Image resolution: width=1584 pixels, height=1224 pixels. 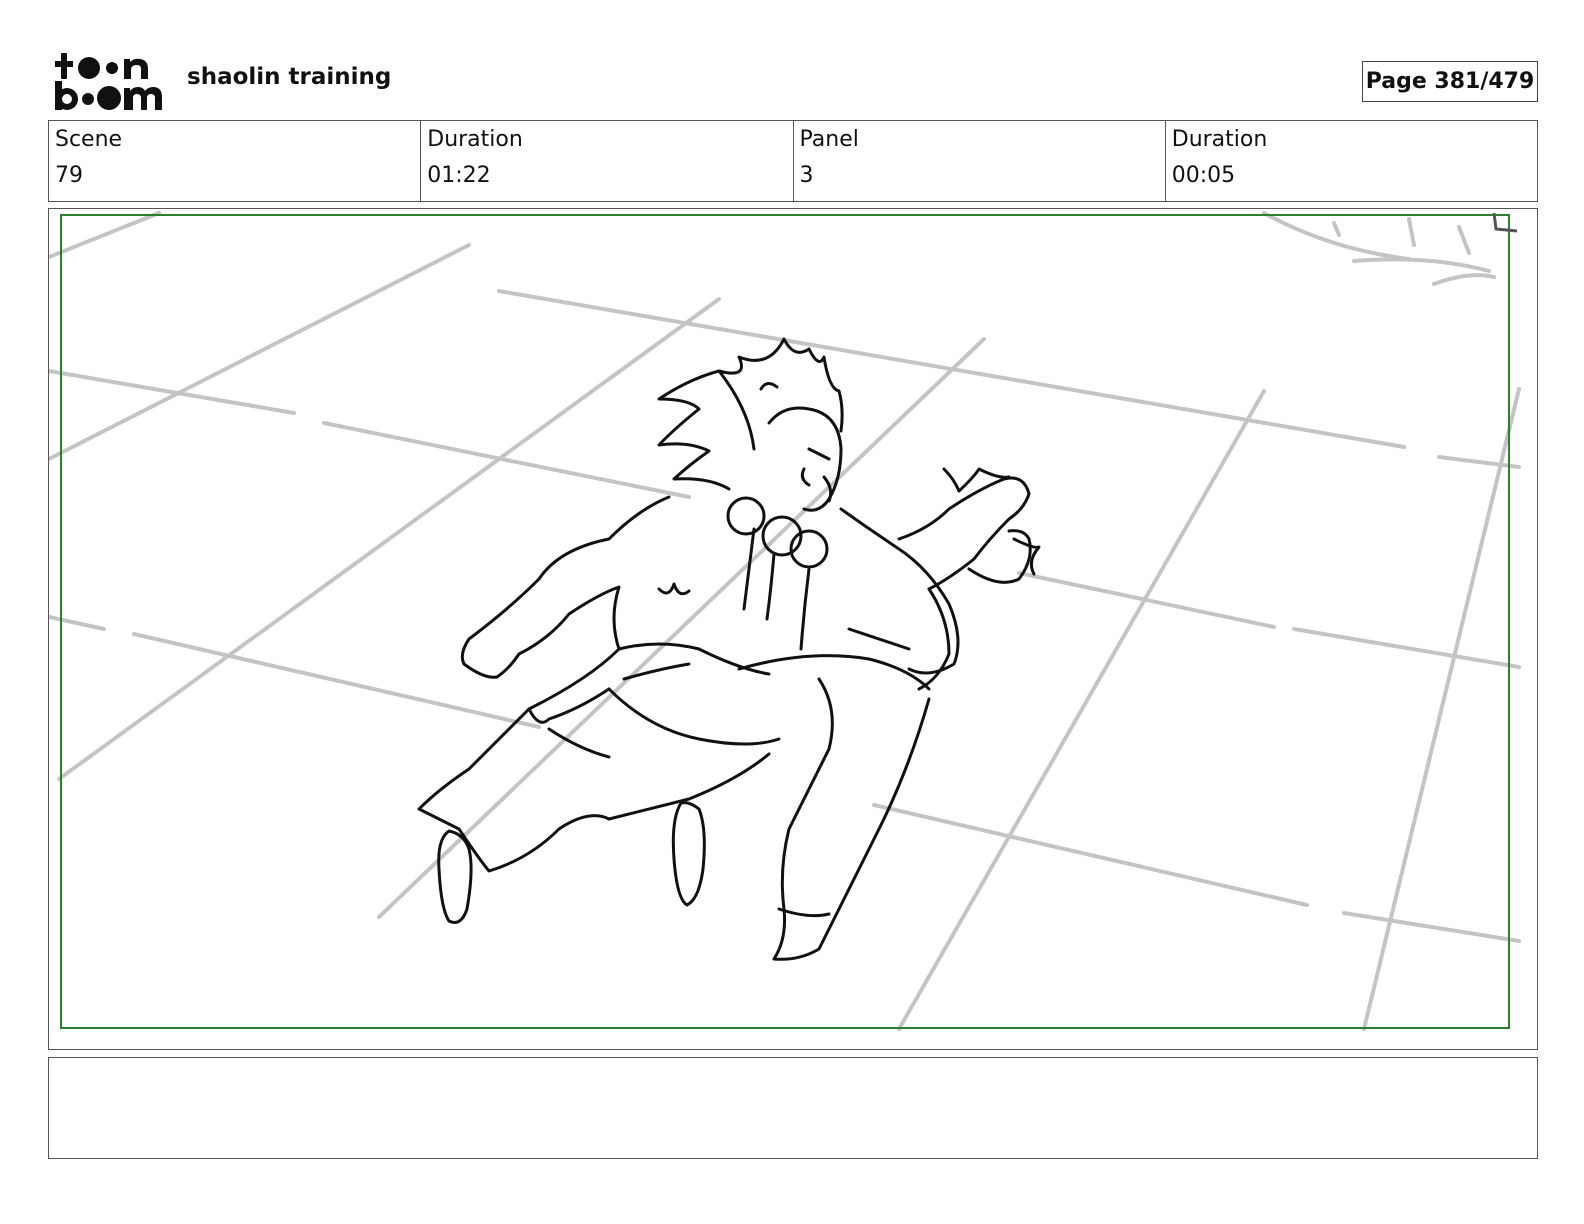 What do you see at coordinates (607, 161) in the screenshot?
I see `scene-duration-cell: Duration 01:22` at bounding box center [607, 161].